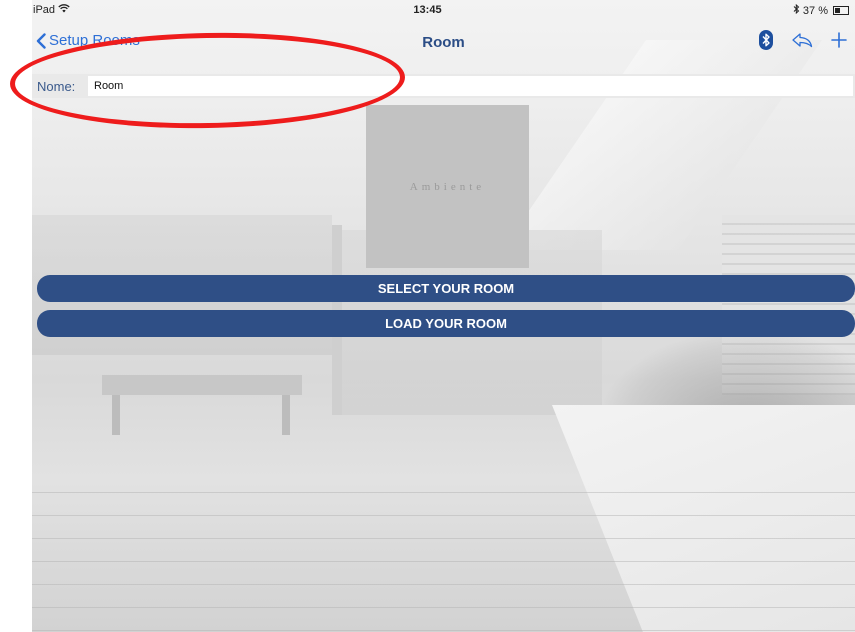 This screenshot has width=855, height=632. What do you see at coordinates (56, 86) in the screenshot?
I see `name-label: Nome:` at bounding box center [56, 86].